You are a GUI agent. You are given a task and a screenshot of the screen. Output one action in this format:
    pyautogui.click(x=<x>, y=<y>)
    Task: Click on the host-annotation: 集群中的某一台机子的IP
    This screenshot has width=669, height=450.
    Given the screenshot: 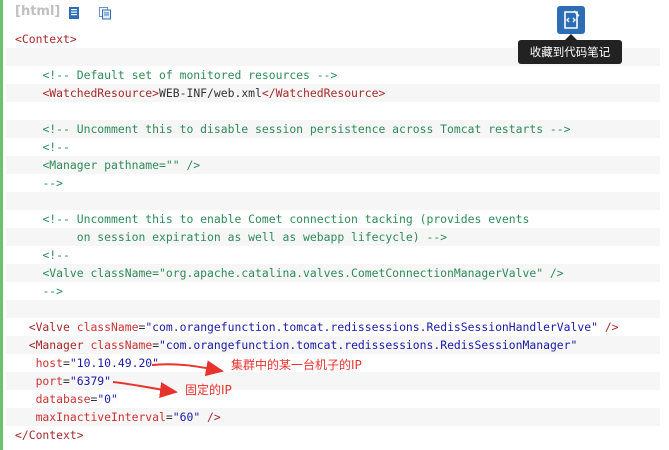 What is the action you would take?
    pyautogui.click(x=296, y=365)
    